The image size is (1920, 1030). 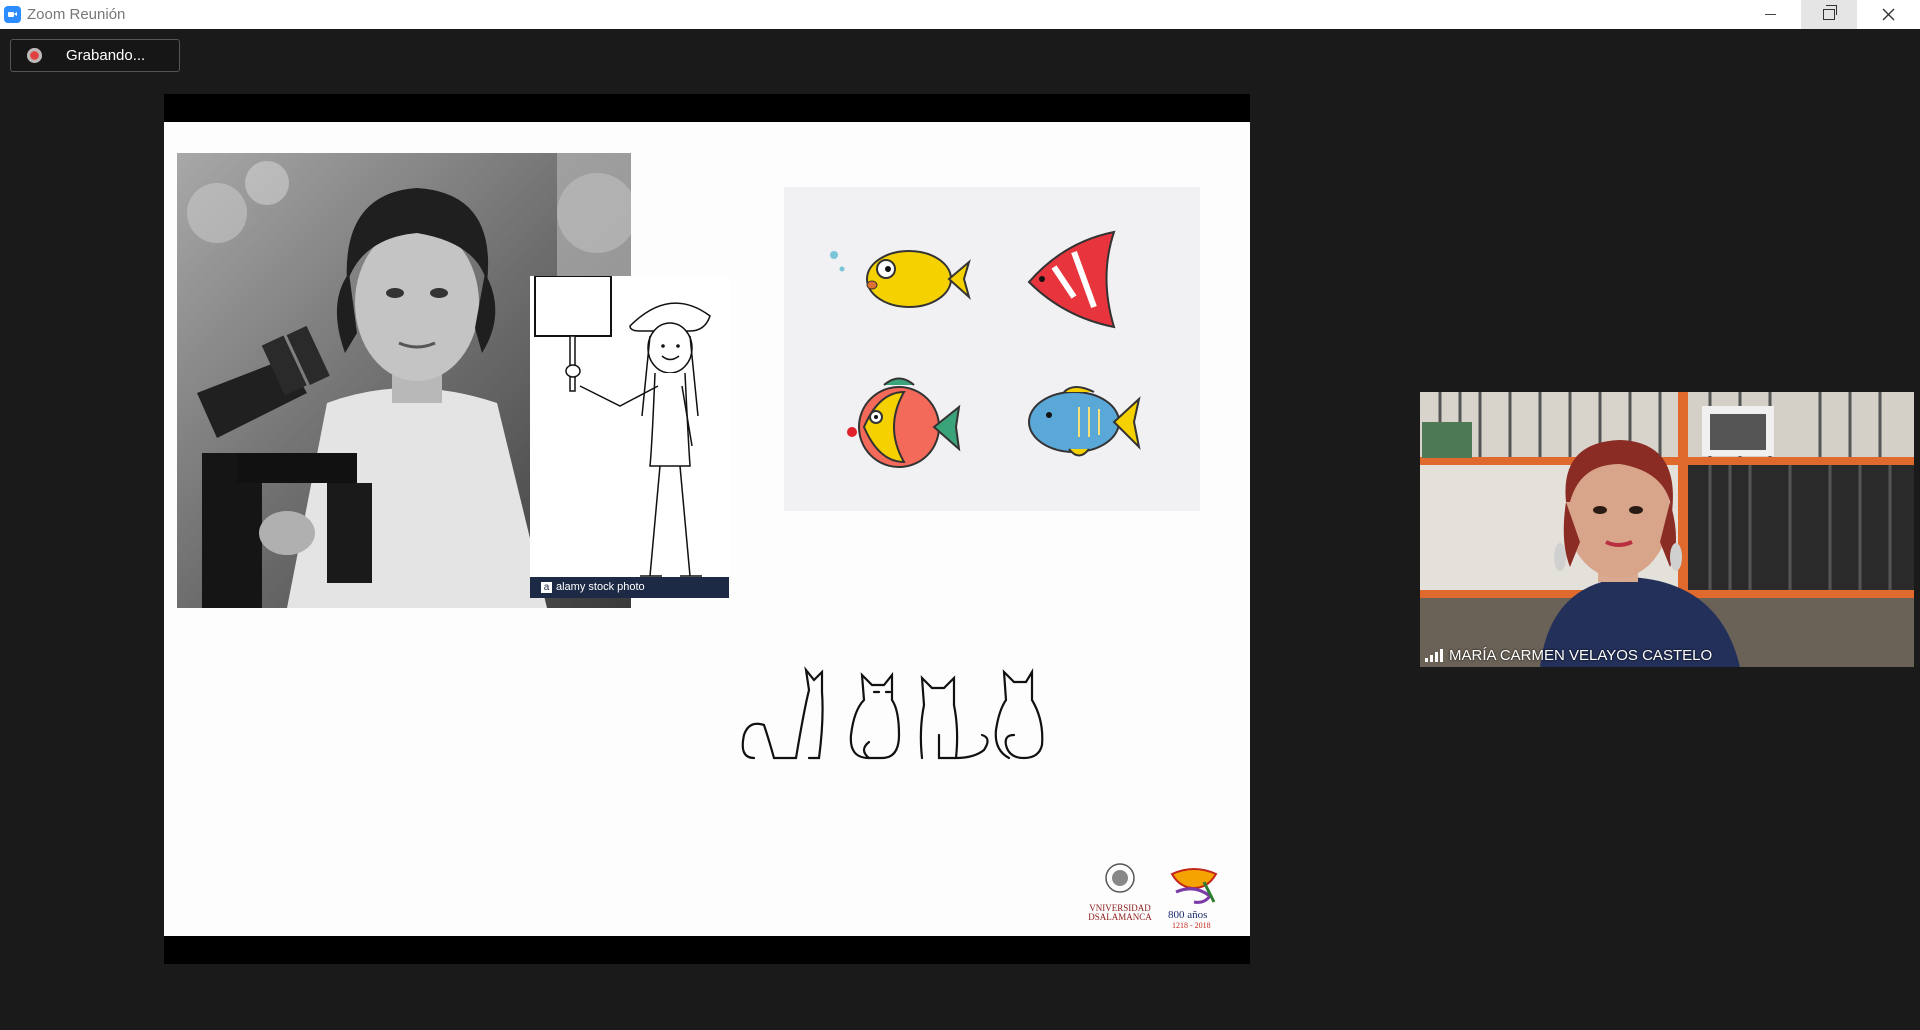 I want to click on participant-name: MARÍA CARMEN VELAYOS CASTELO, so click(x=1581, y=655).